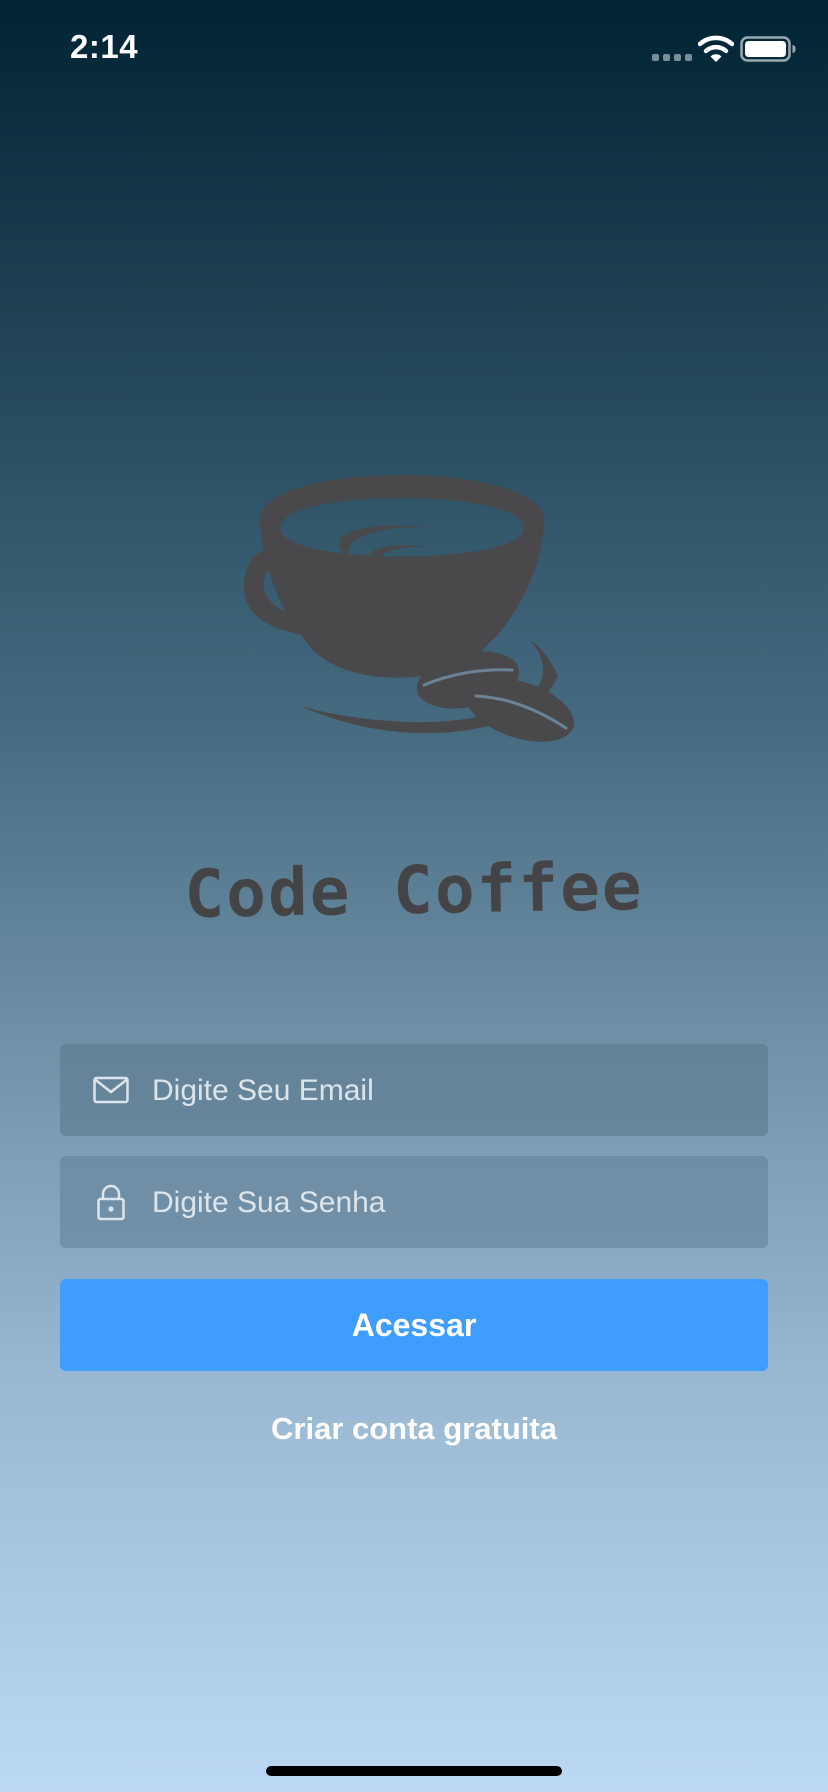 Image resolution: width=828 pixels, height=1792 pixels. What do you see at coordinates (414, 50) in the screenshot?
I see `status-bar: 2:14` at bounding box center [414, 50].